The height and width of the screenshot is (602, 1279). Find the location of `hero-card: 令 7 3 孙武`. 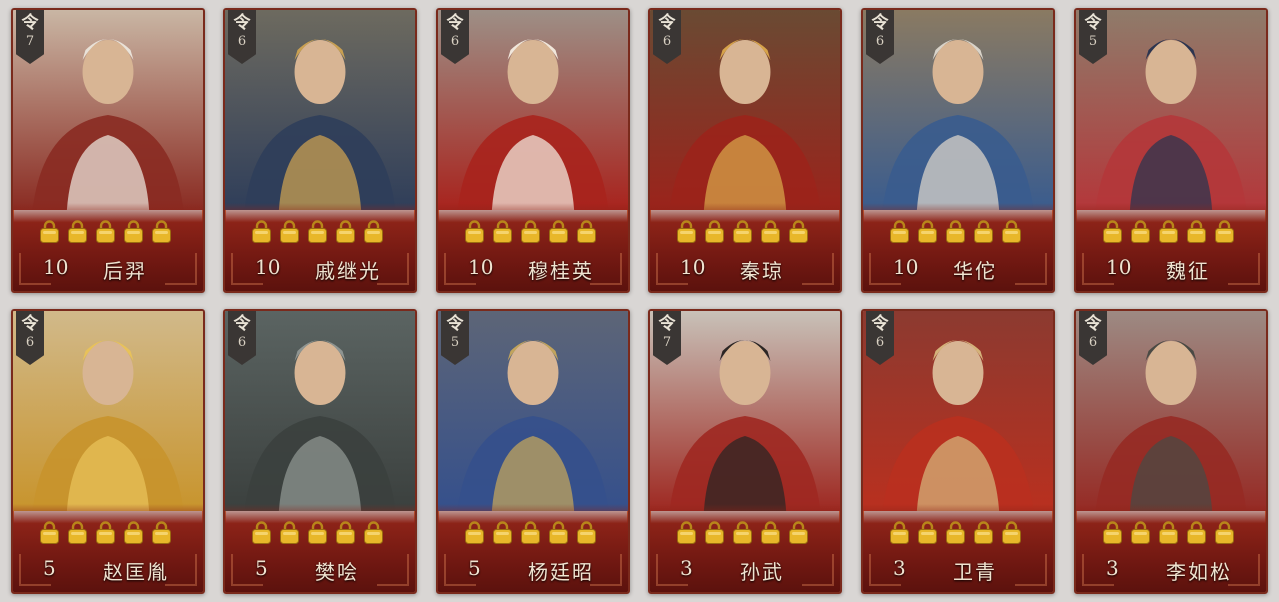

hero-card: 令 7 3 孙武 is located at coordinates (745, 451).